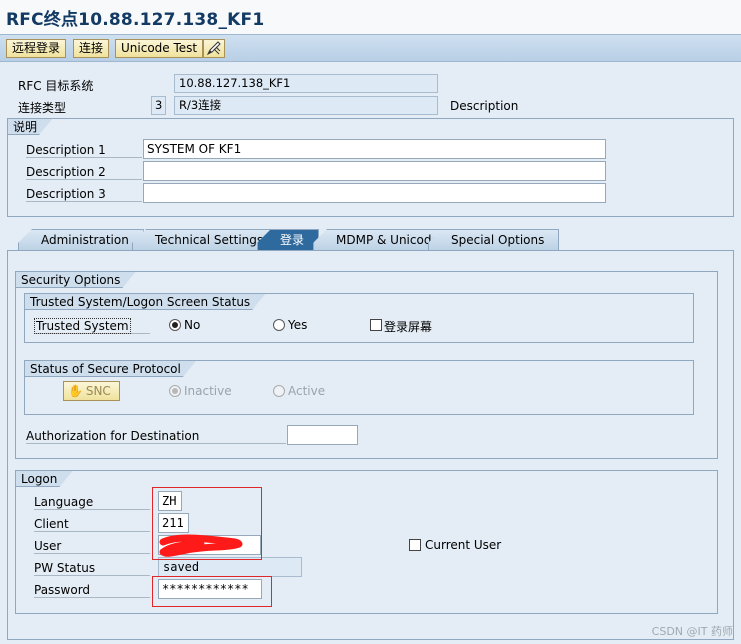  What do you see at coordinates (370, 17) in the screenshot?
I see `title-bar: RFC终点10.88.127.138_KF1` at bounding box center [370, 17].